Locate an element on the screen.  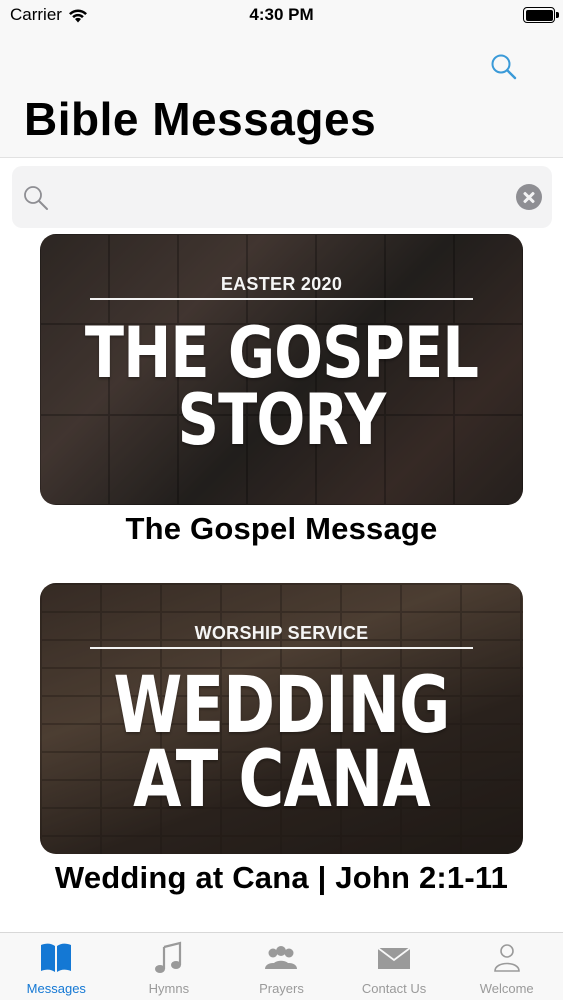
thumbnail-headline: WEDDING AT CANA is located at coordinates (281, 743).